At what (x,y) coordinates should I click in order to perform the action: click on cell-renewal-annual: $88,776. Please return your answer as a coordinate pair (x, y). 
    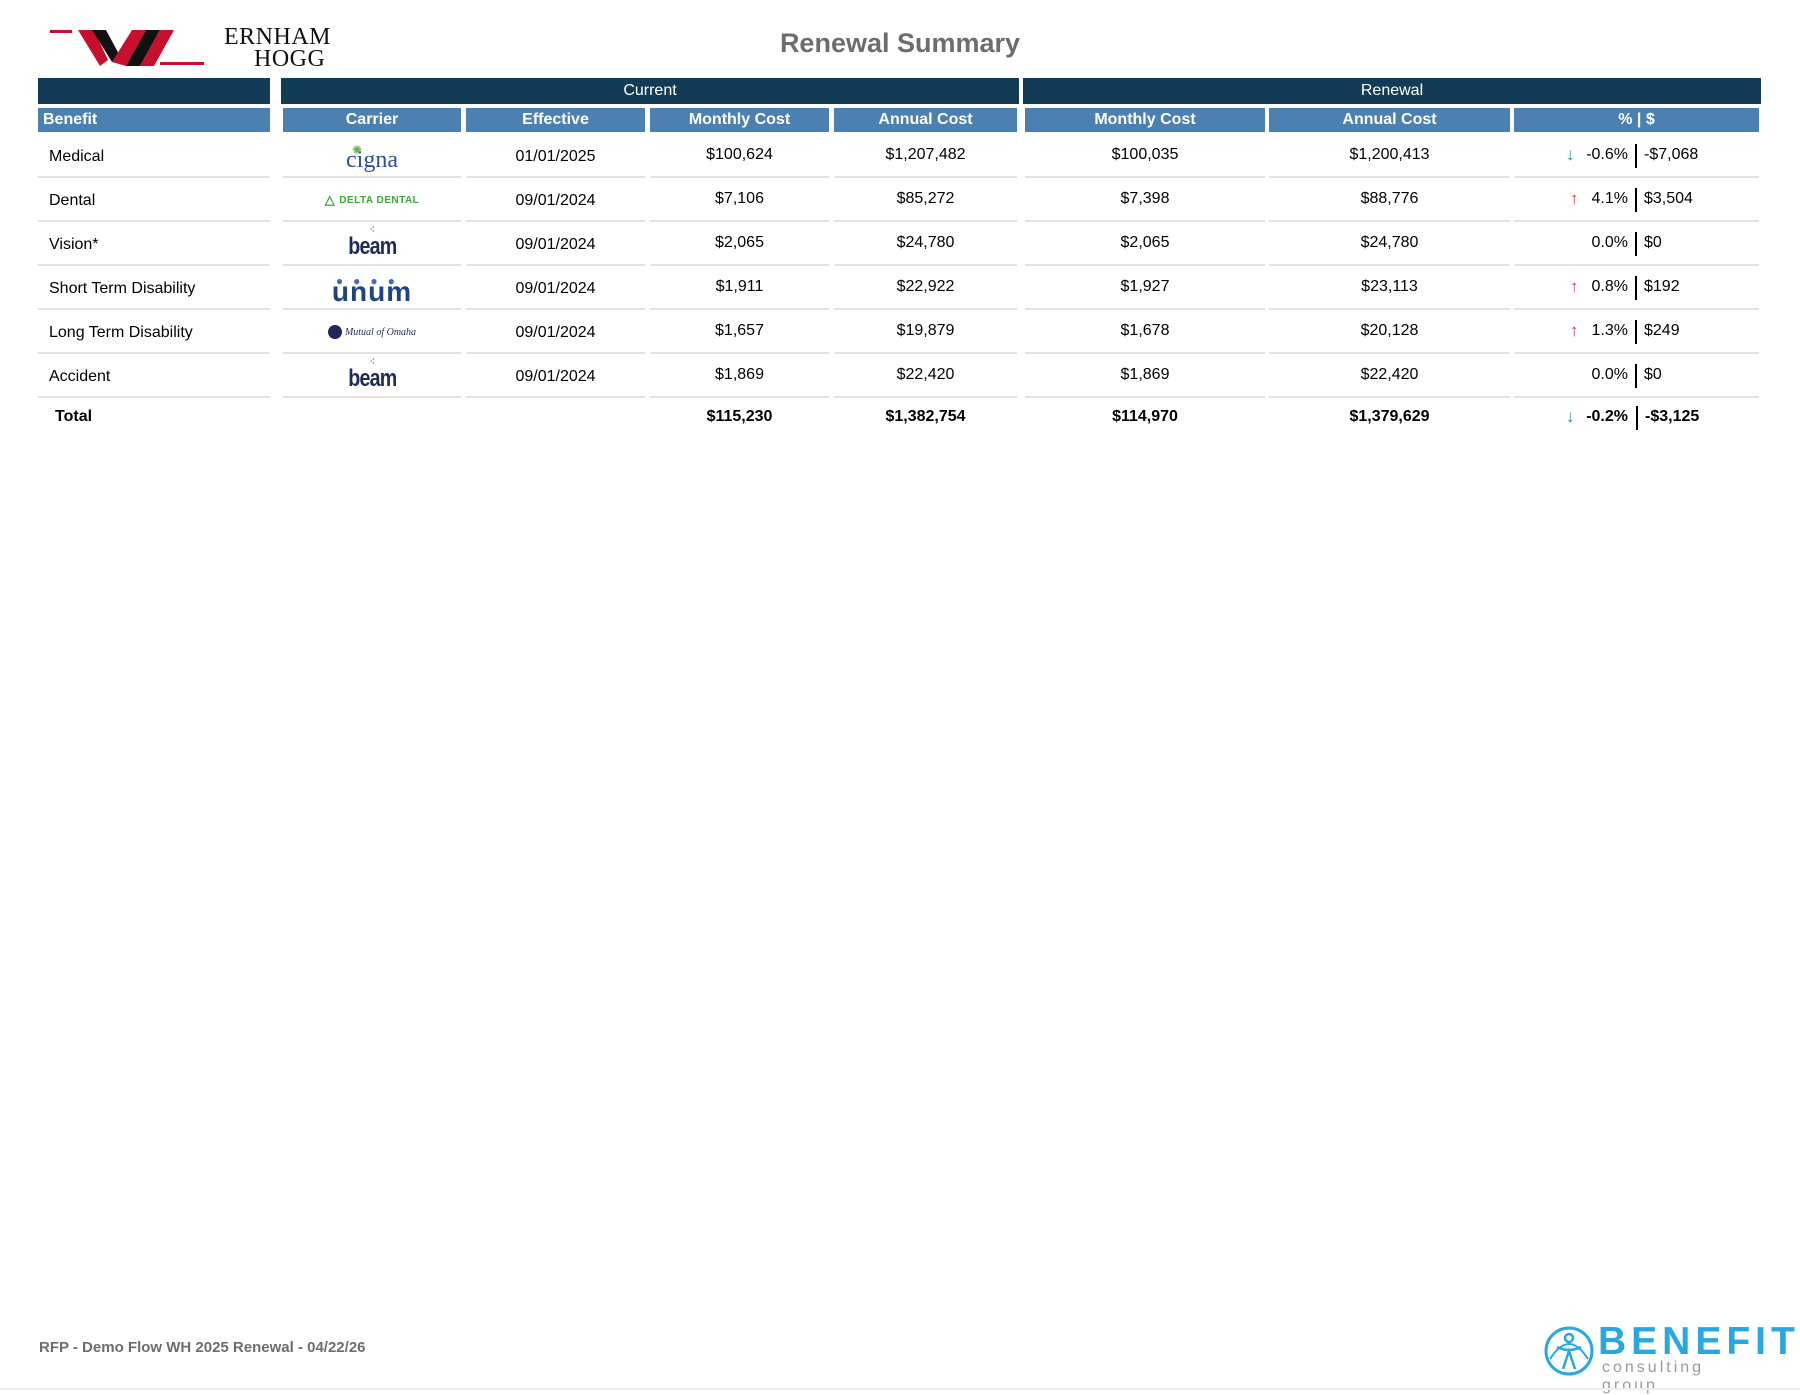
    Looking at the image, I should click on (1389, 200).